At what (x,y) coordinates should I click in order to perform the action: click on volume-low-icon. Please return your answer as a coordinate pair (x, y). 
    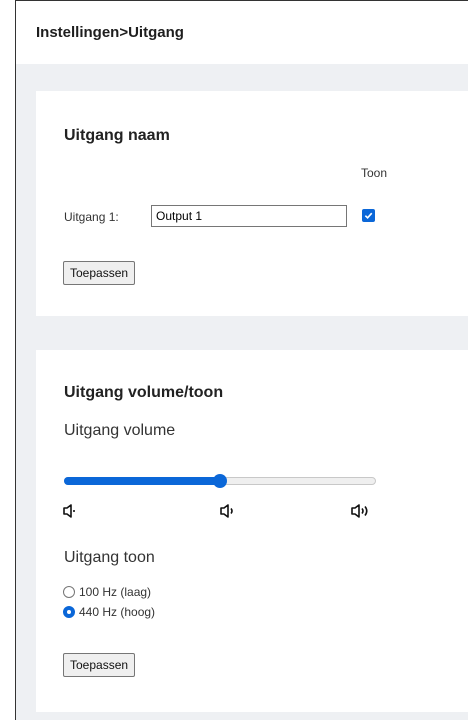
    Looking at the image, I should click on (69, 511).